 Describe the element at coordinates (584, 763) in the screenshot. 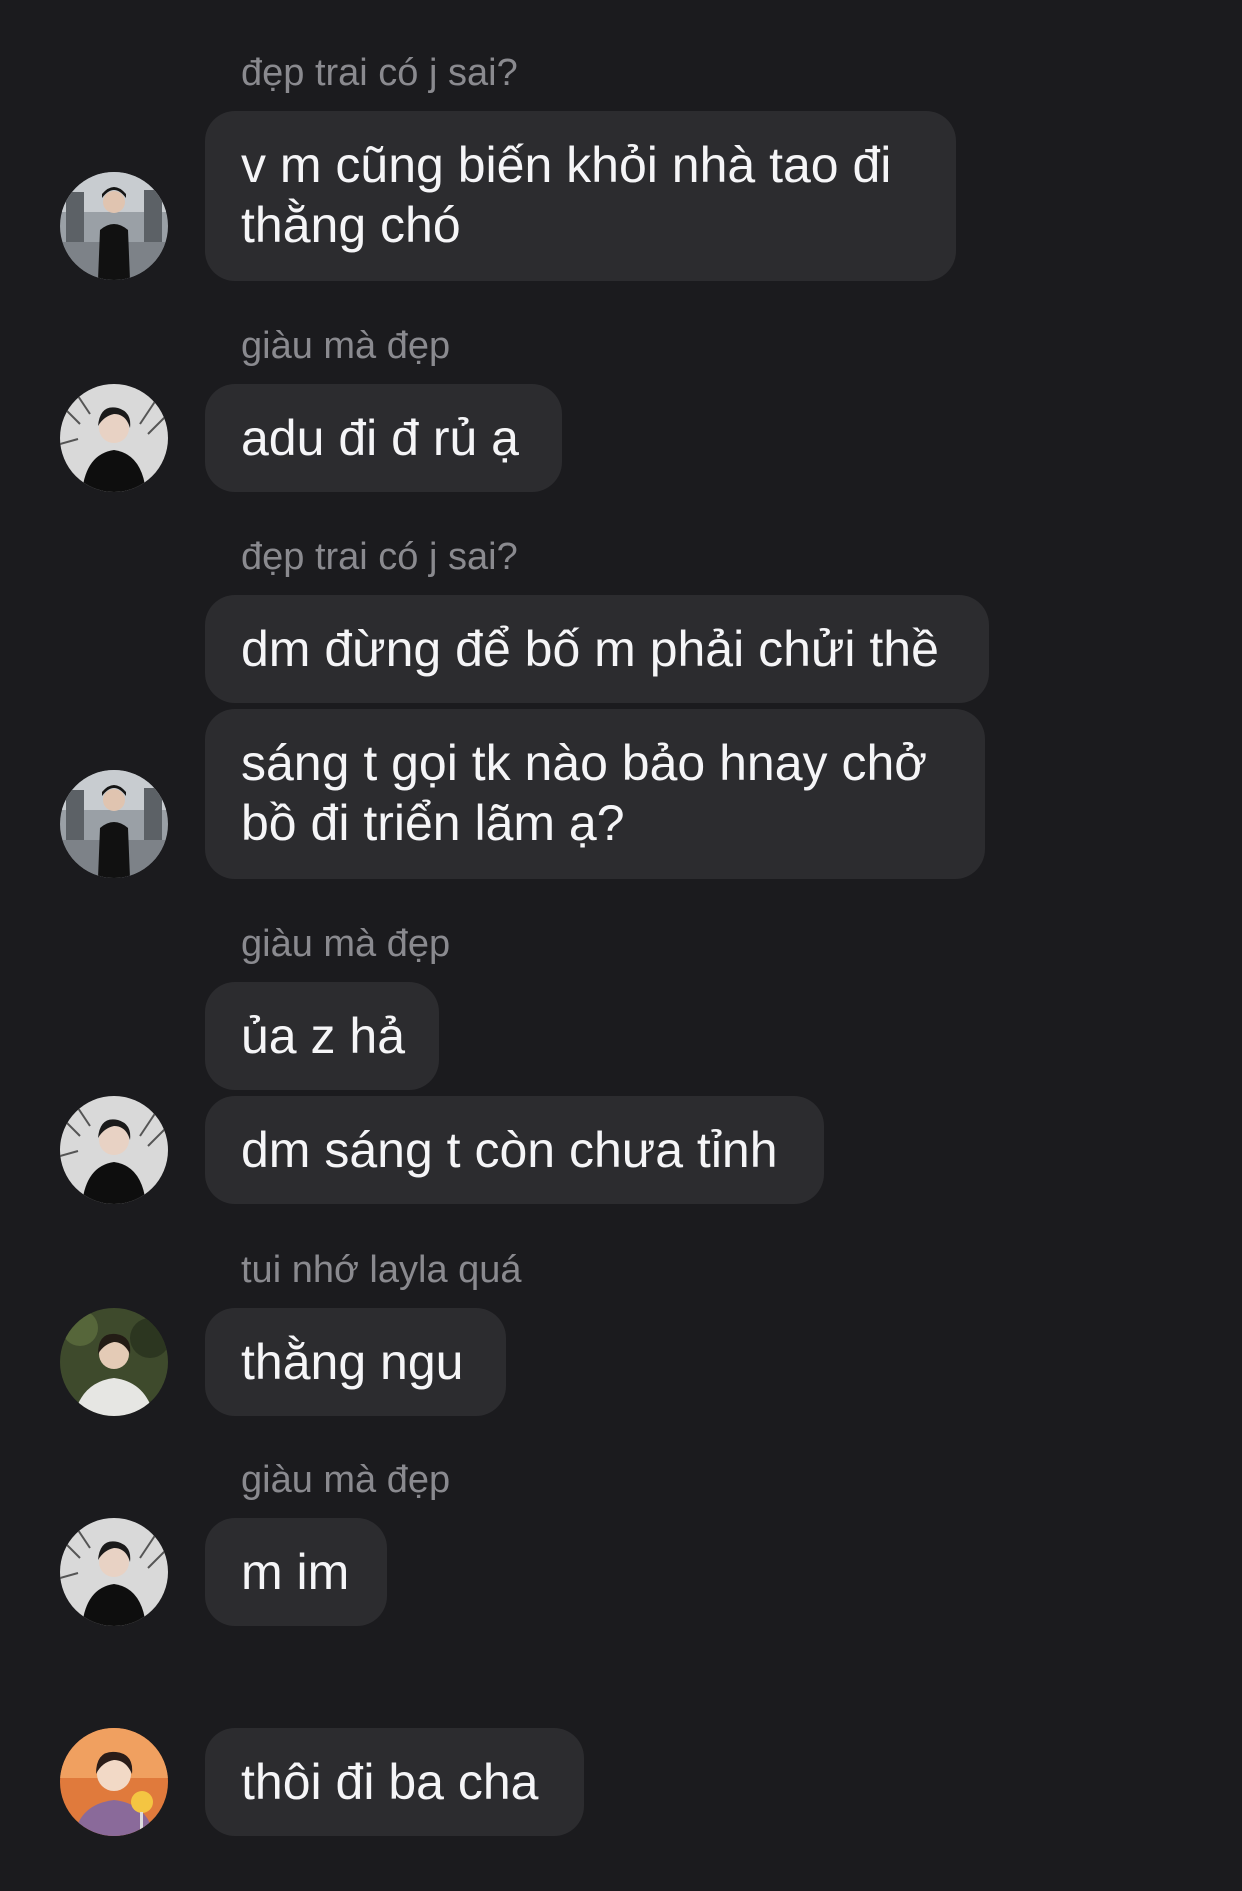

I see `message-line: sáng t gọi tk nào bảo hnay chở` at that location.